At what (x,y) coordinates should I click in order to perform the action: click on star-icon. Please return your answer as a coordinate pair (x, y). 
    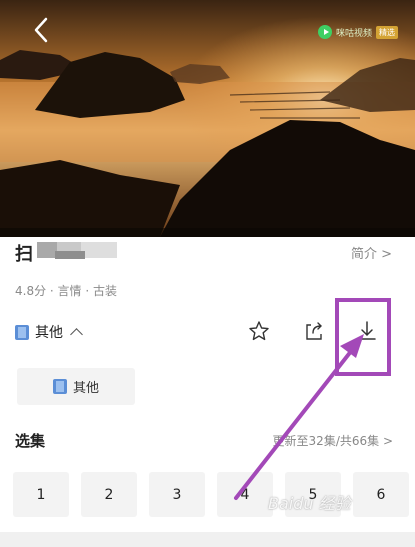
    Looking at the image, I should click on (259, 331).